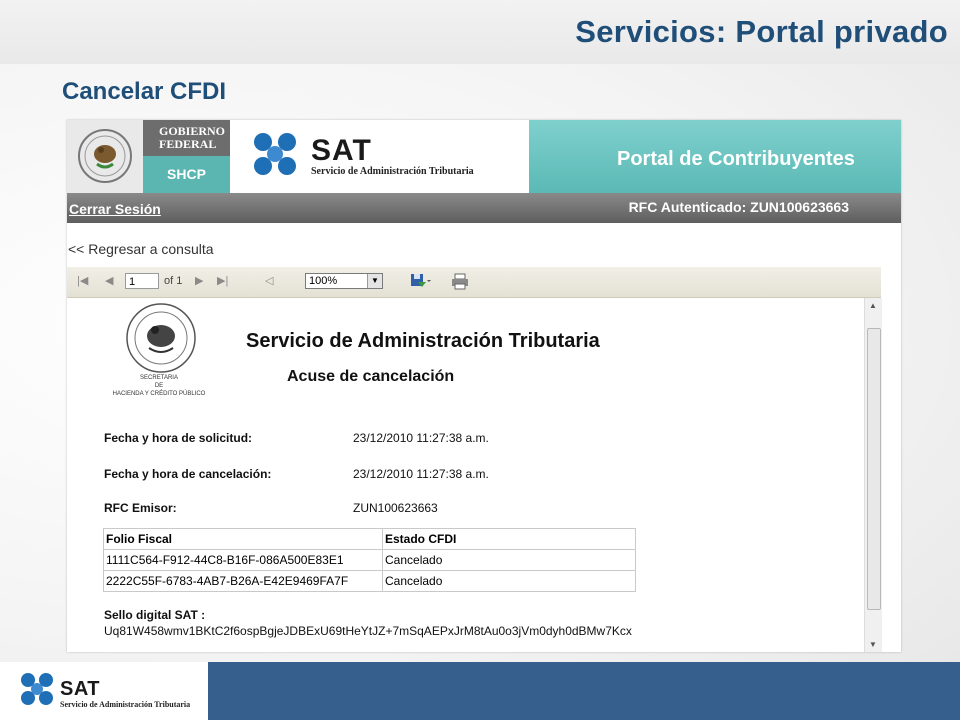 This screenshot has height=720, width=960. I want to click on seal-line-hacienda: HACIENDA Y CRÉDITO PÚBLICO, so click(159, 394).